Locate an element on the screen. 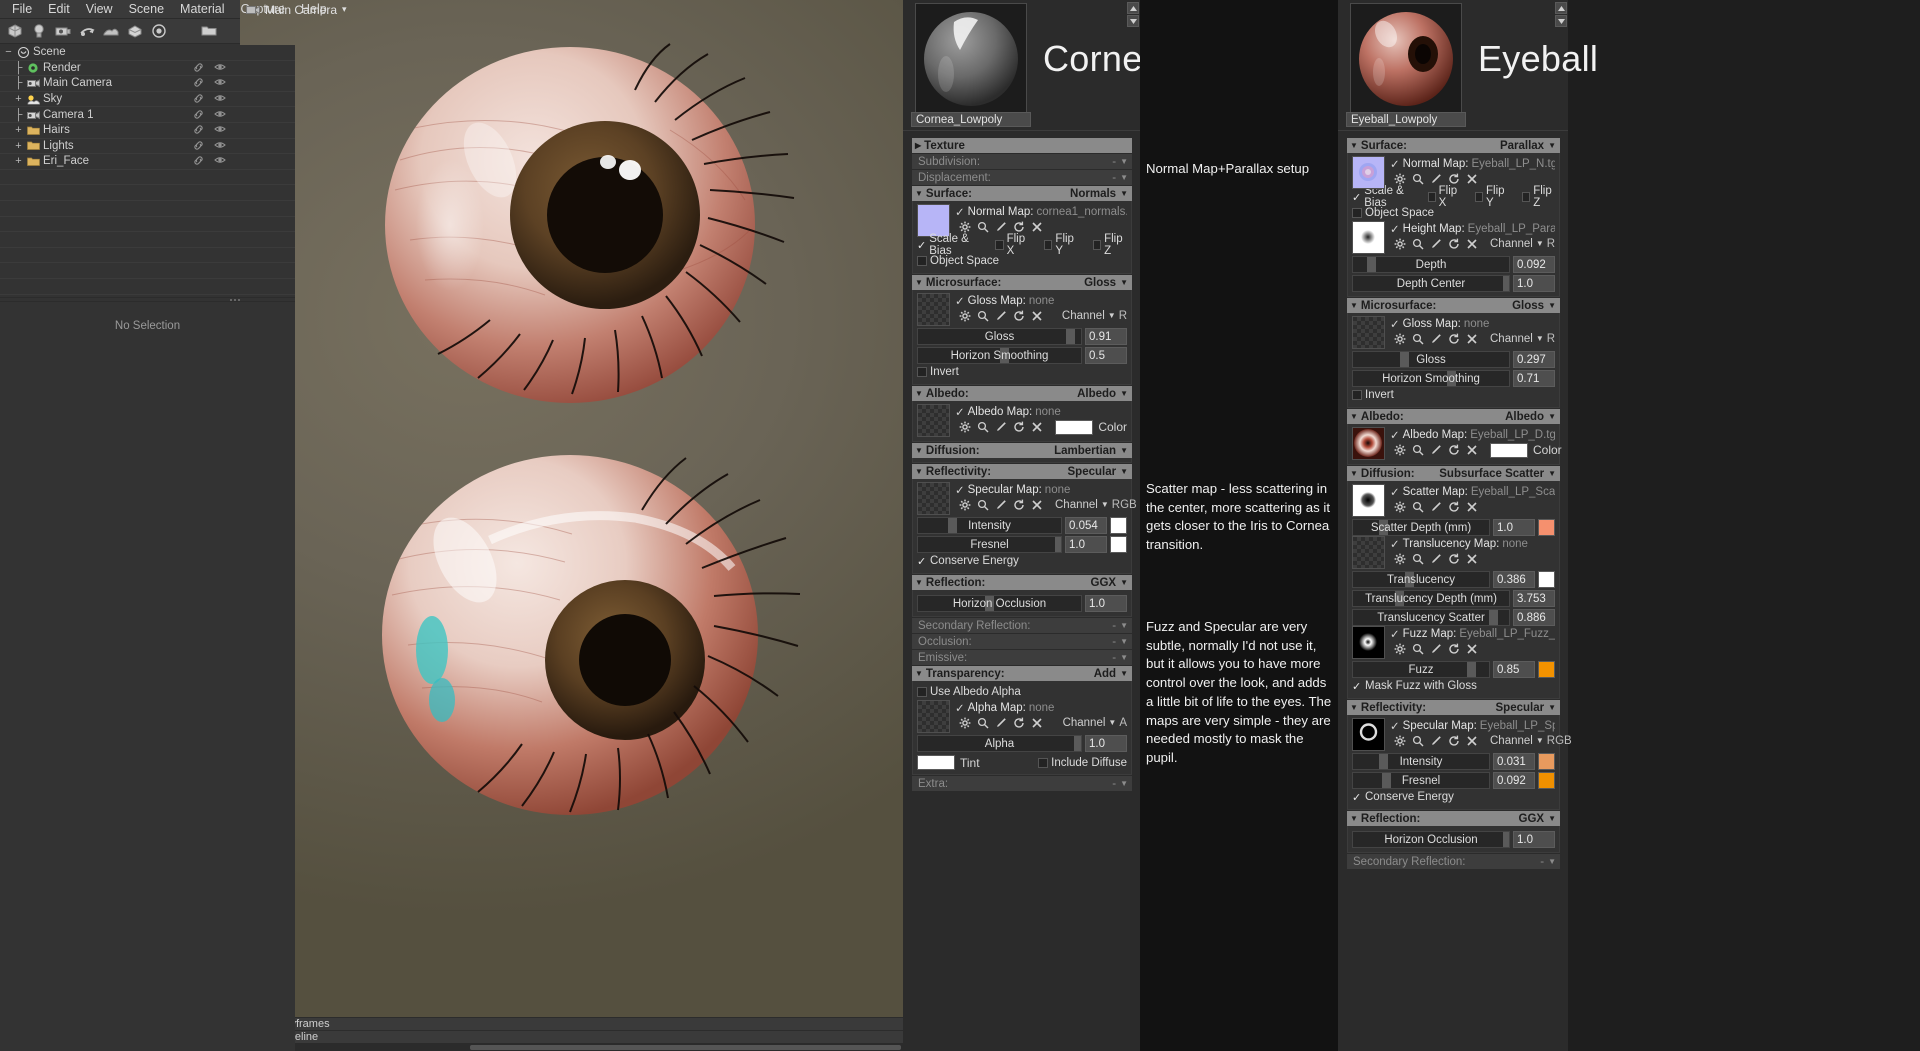 The height and width of the screenshot is (1051, 1920). cornea-alpha-slider: Alpha is located at coordinates (999, 743).